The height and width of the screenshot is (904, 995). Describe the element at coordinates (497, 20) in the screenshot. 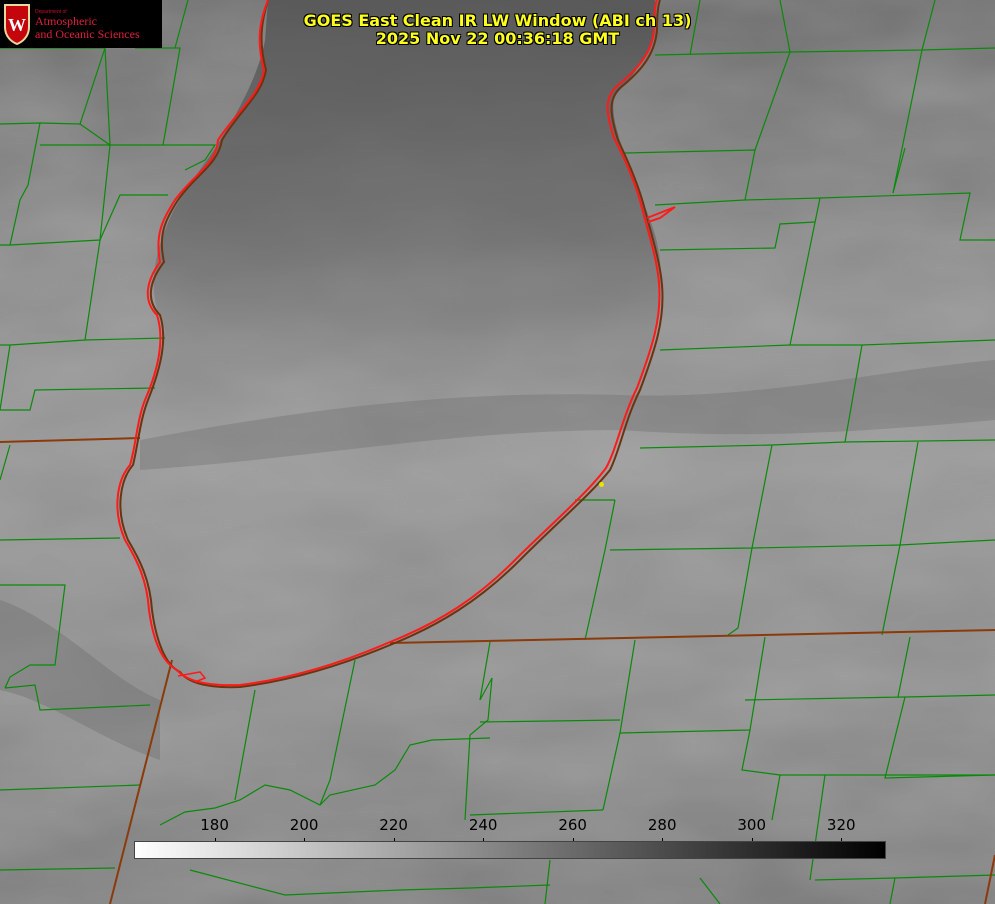

I see `image-title: GOES East Clean IR LW Window (ABI ch 13)` at that location.